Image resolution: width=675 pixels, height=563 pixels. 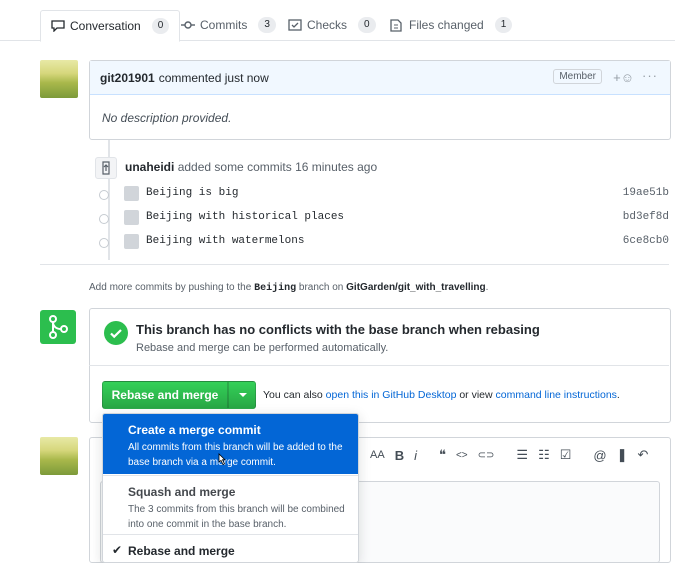 What do you see at coordinates (293, 395) in the screenshot?
I see `also-prefix: You can also` at bounding box center [293, 395].